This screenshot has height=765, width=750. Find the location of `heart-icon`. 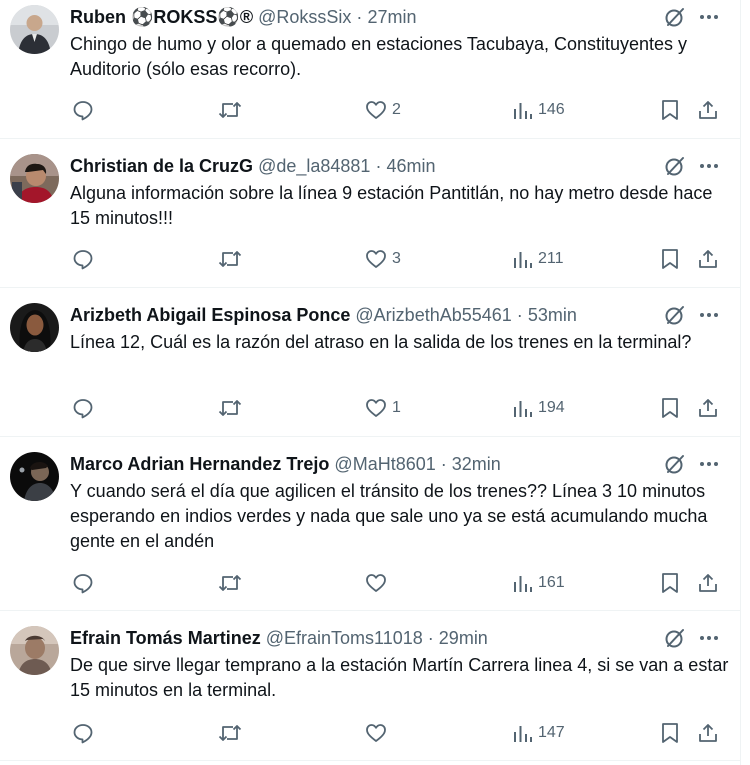

heart-icon is located at coordinates (376, 259).